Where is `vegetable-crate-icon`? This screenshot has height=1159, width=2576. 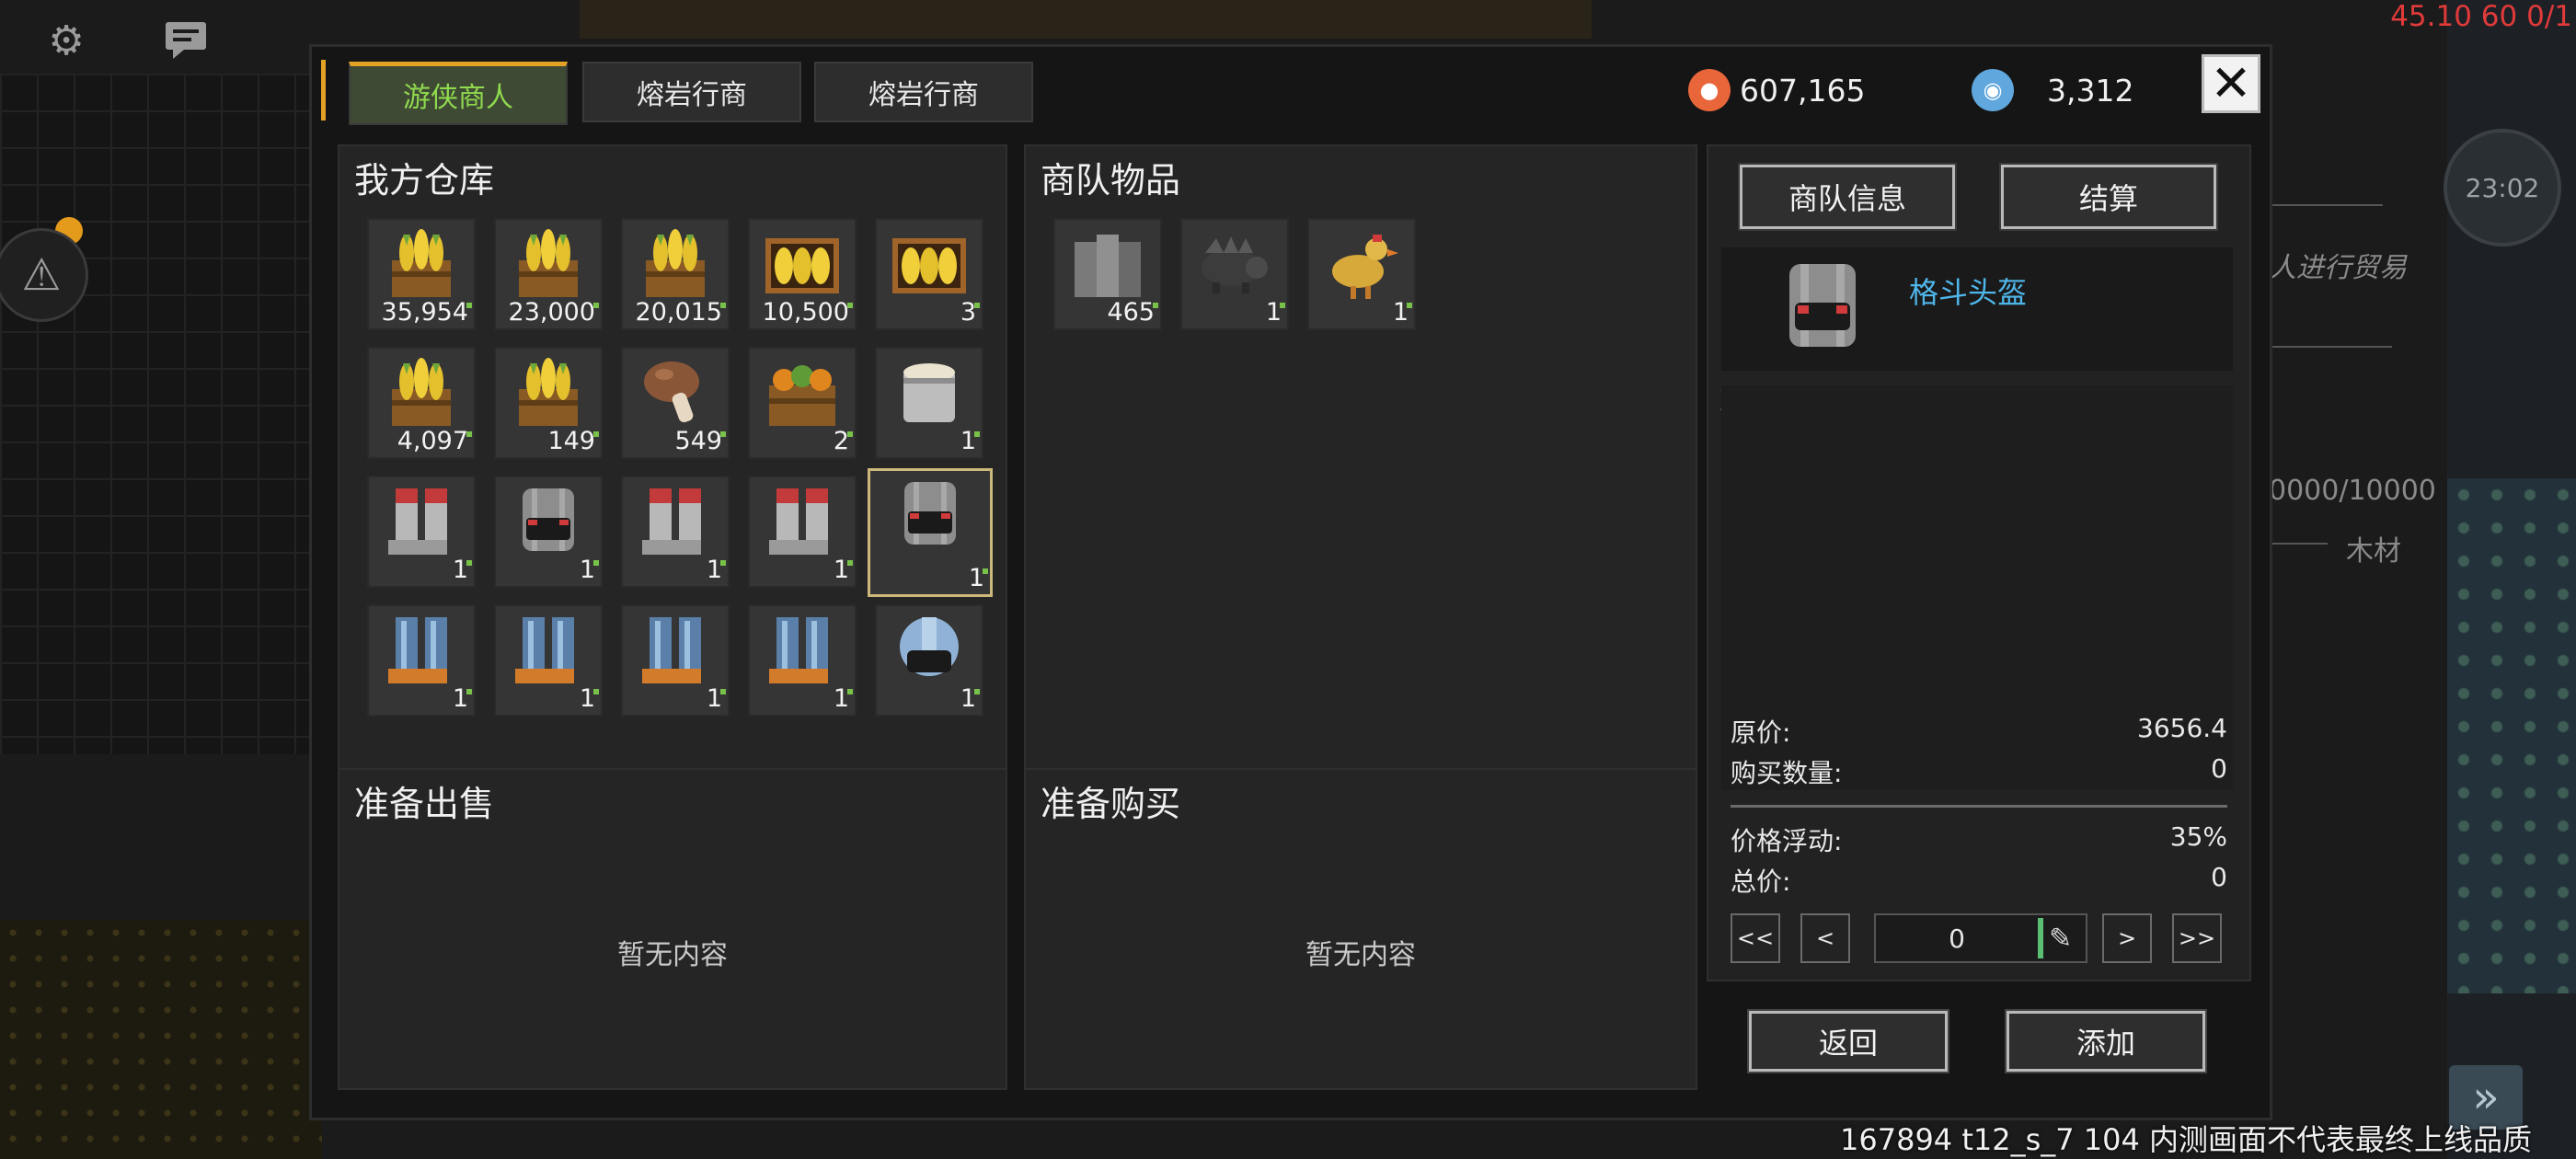 vegetable-crate-icon is located at coordinates (802, 392).